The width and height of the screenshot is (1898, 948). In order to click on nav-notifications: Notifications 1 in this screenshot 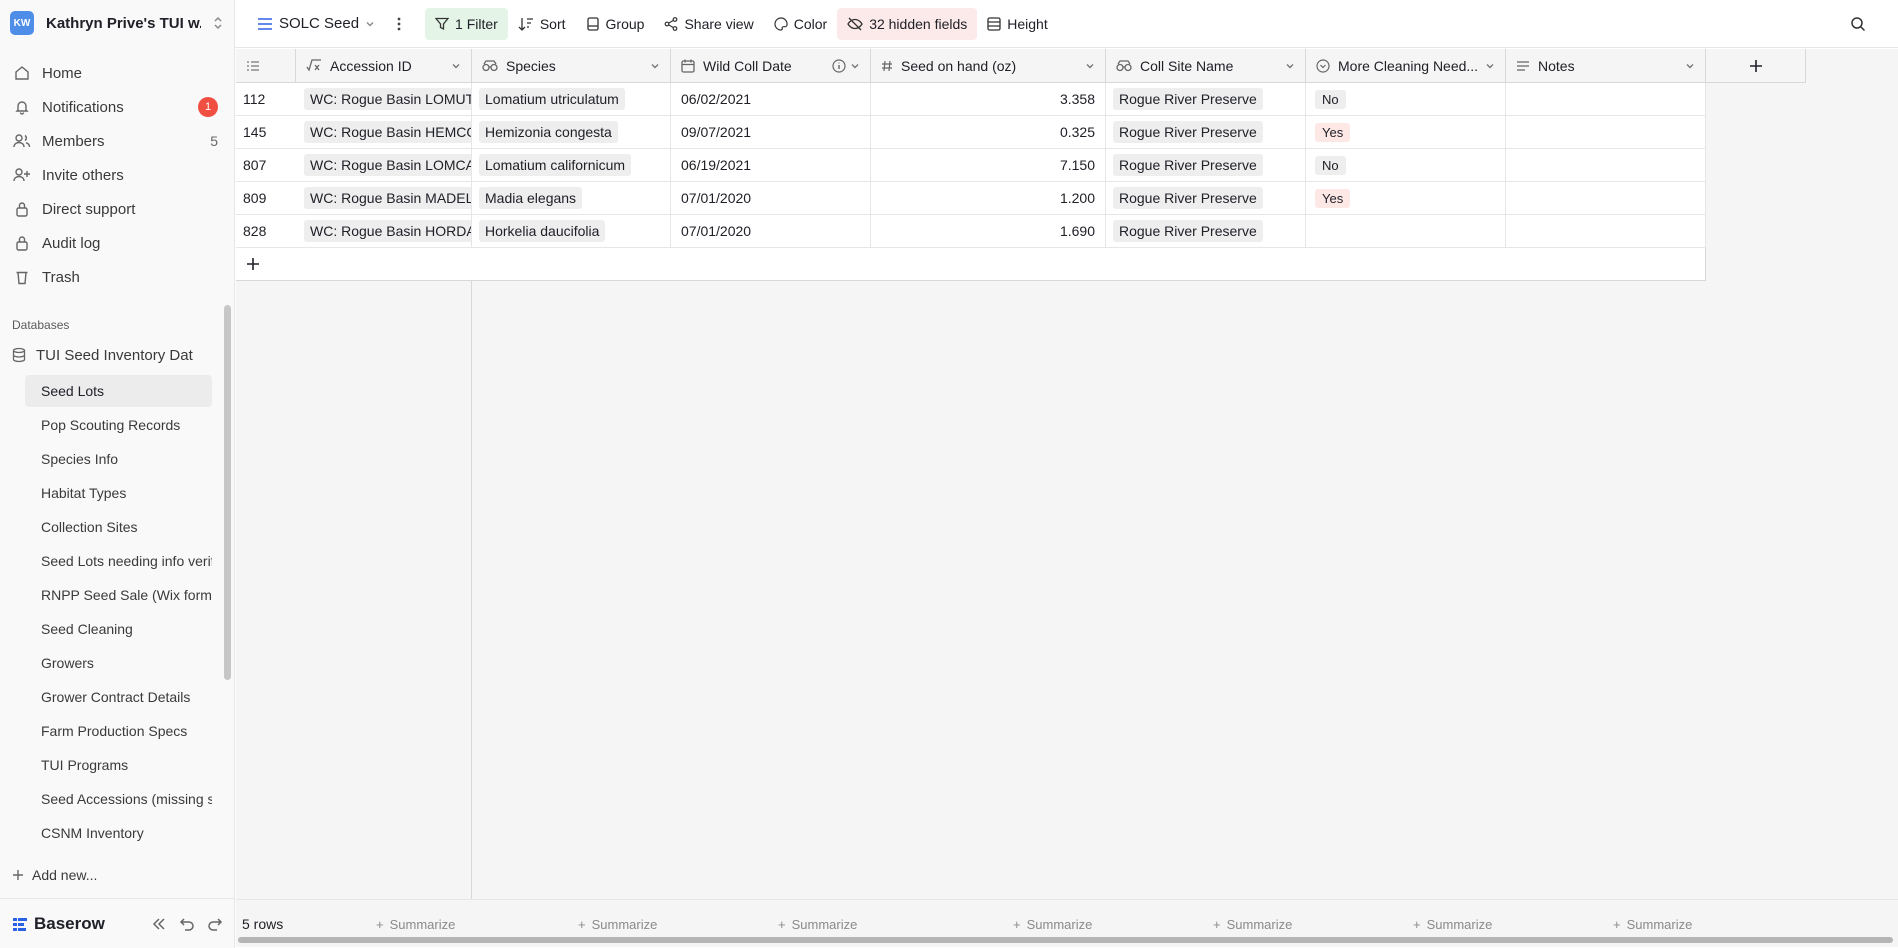, I will do `click(118, 107)`.